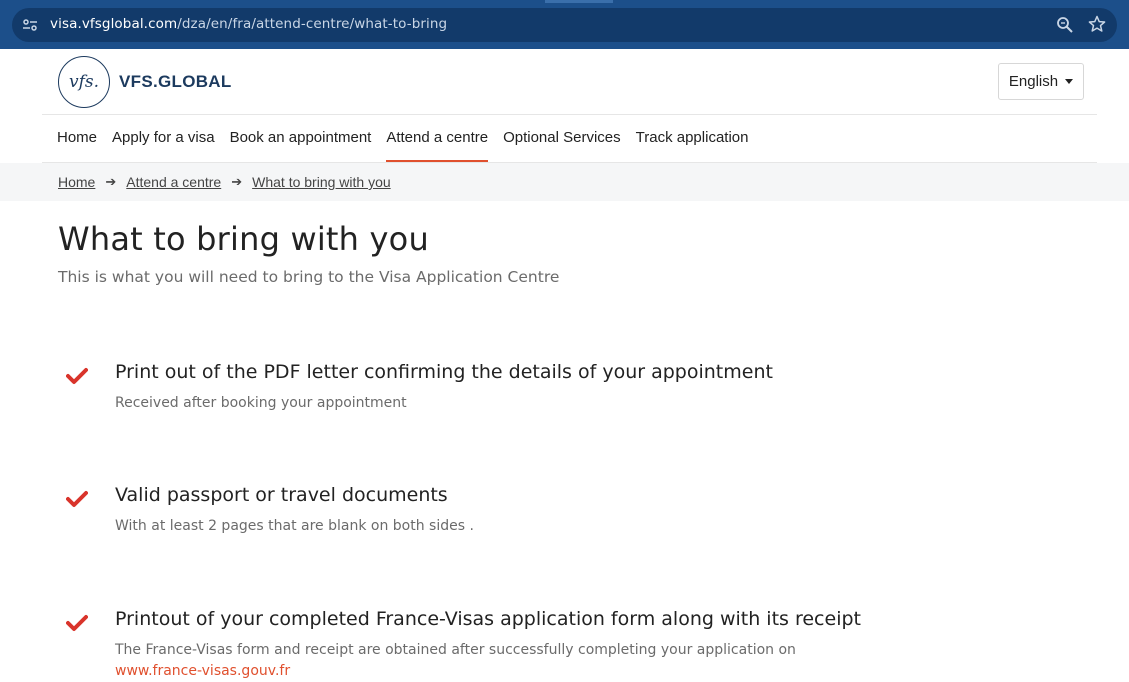 The image size is (1129, 682). What do you see at coordinates (437, 138) in the screenshot?
I see `nav-item-attend-centre: Attend a centre` at bounding box center [437, 138].